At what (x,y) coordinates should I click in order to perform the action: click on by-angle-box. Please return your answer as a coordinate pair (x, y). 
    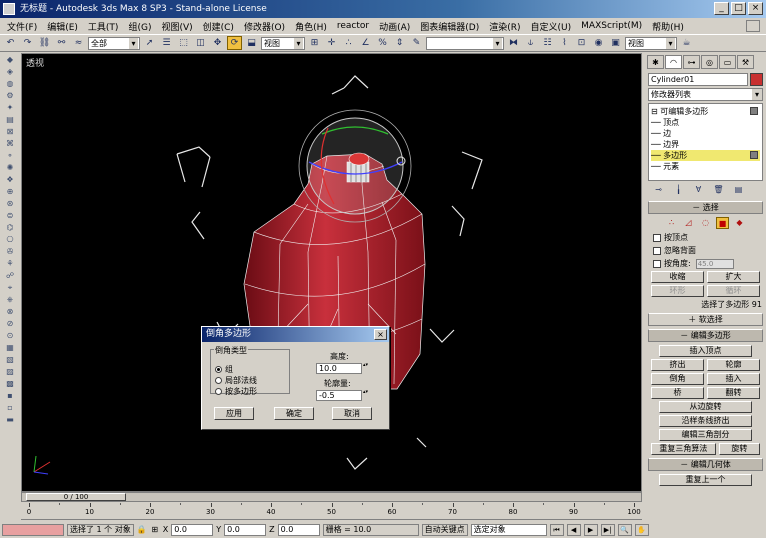
    Looking at the image, I should click on (657, 263).